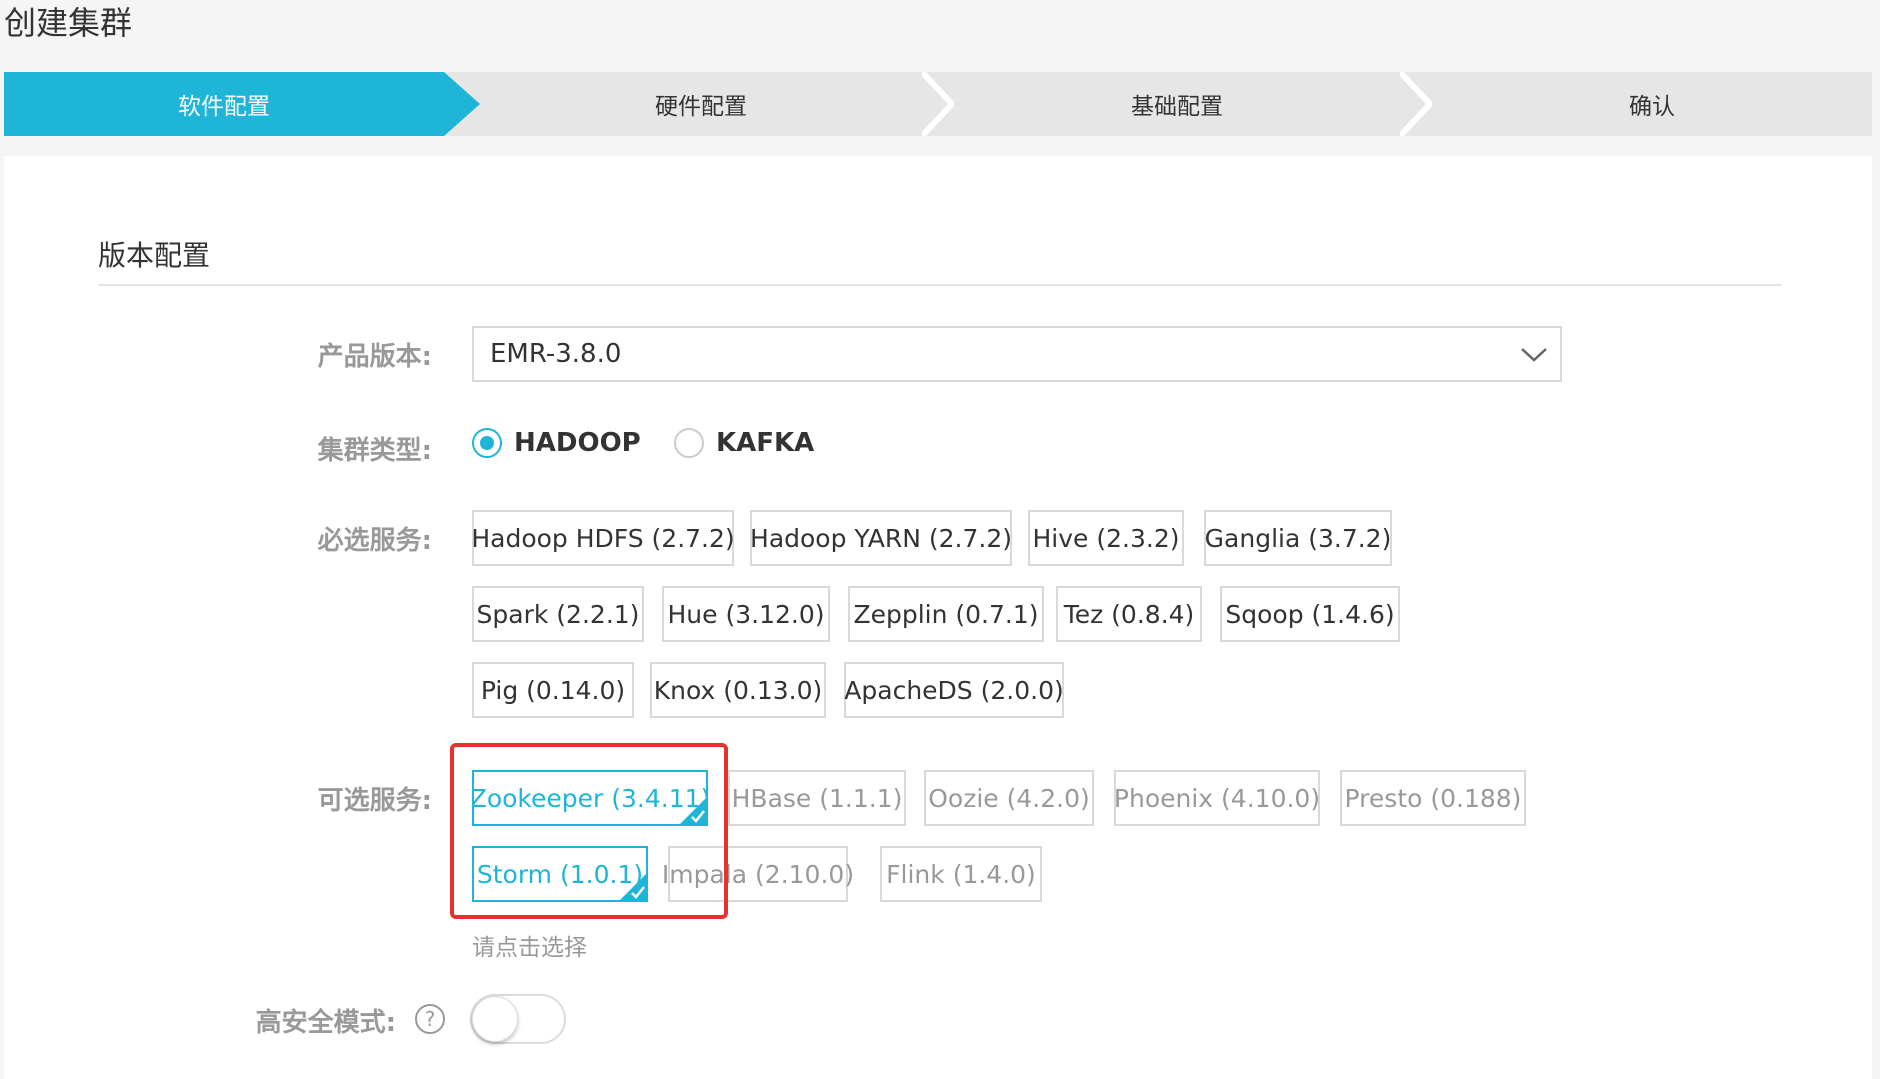 The image size is (1880, 1079). I want to click on radio-hadoop: HADOOP, so click(556, 443).